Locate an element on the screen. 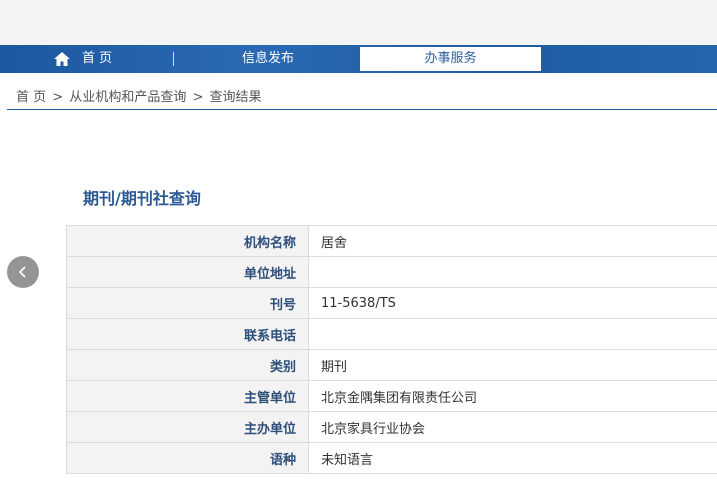 This screenshot has width=717, height=500. breadcrumb-category: 从业机构和产品查询 is located at coordinates (127, 97).